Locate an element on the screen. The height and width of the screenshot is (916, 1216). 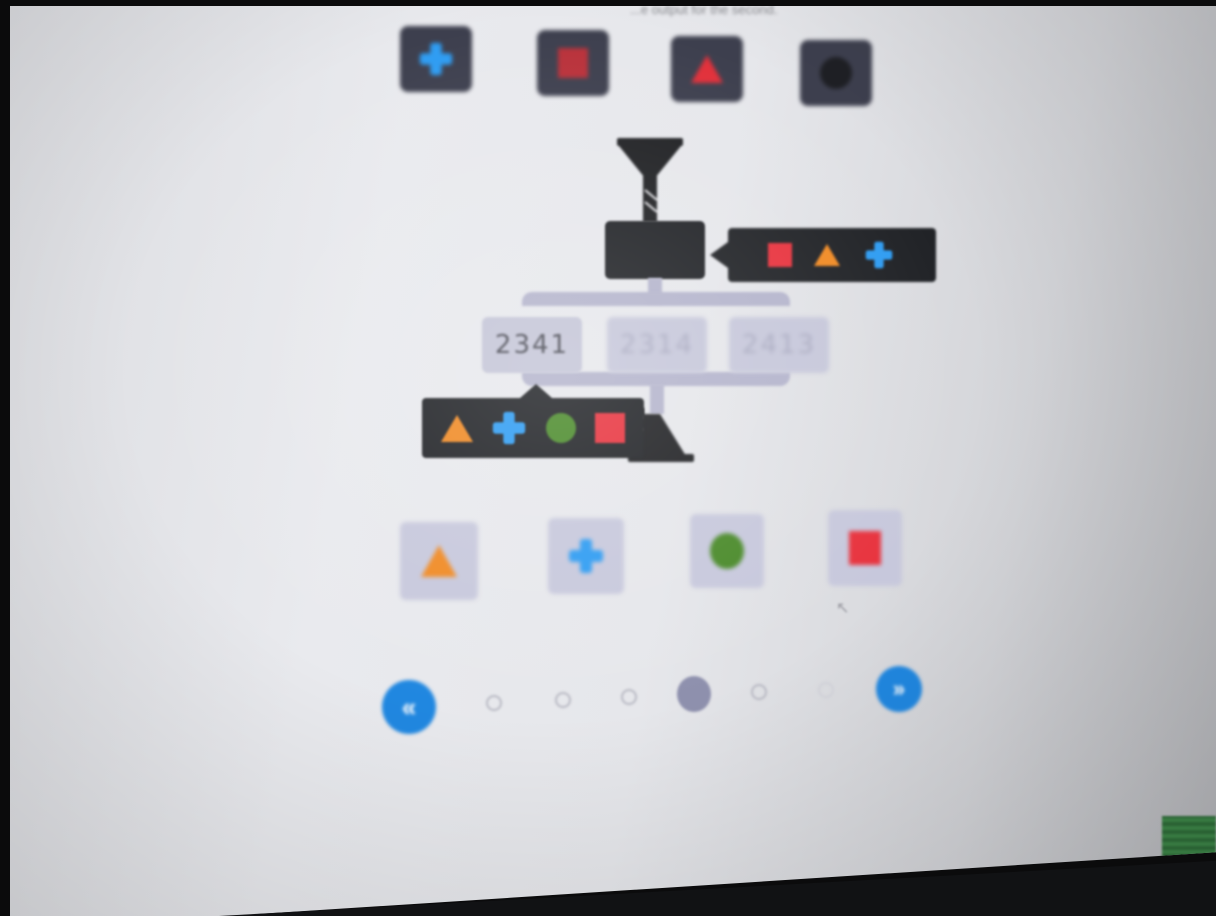
code-option-2314: 2314 is located at coordinates (657, 345).